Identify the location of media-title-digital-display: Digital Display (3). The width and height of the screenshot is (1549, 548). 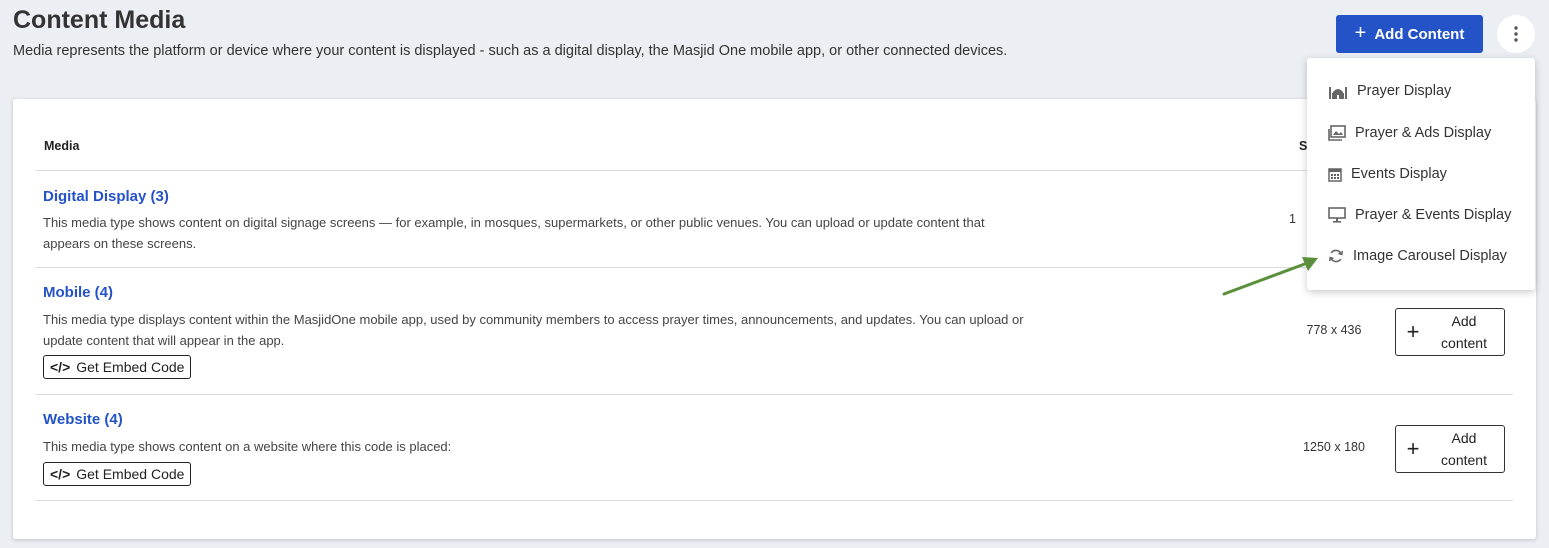
(106, 196).